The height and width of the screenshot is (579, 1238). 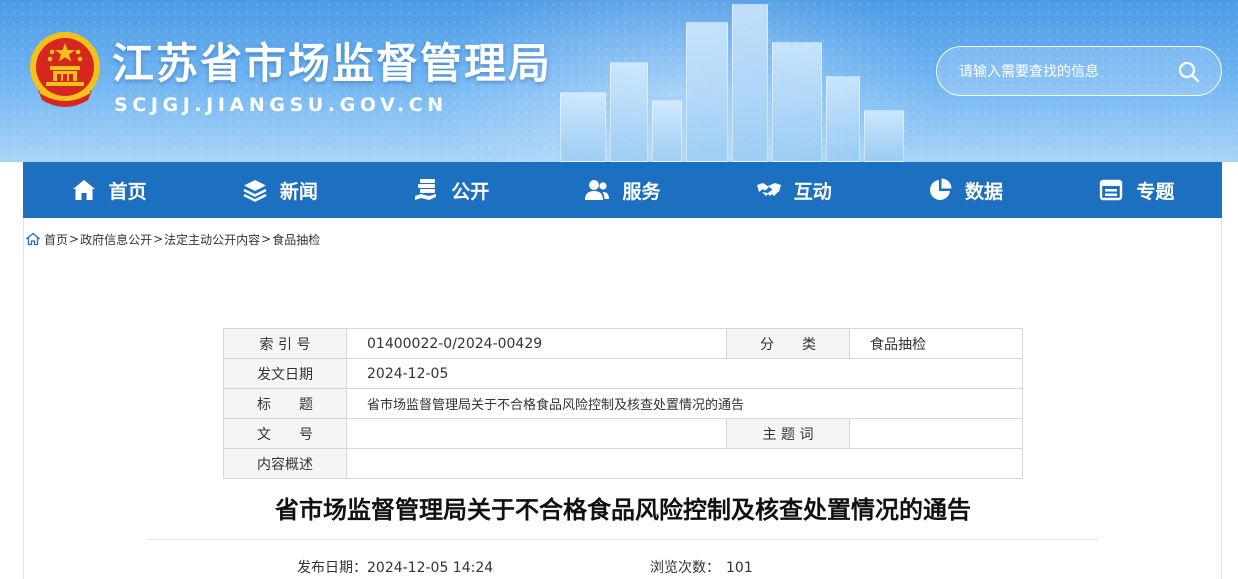 I want to click on site-title: 江苏省市场监督管理局, so click(x=332, y=63).